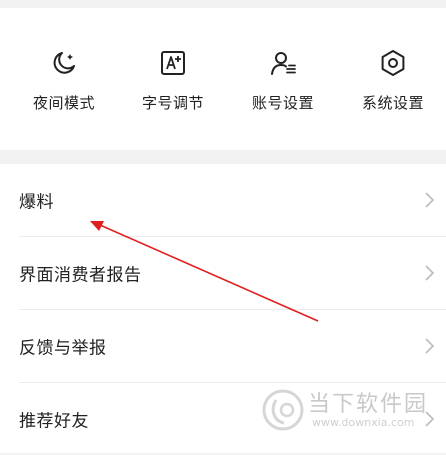 This screenshot has height=455, width=446. I want to click on menu-item-label: 爆料, so click(36, 202).